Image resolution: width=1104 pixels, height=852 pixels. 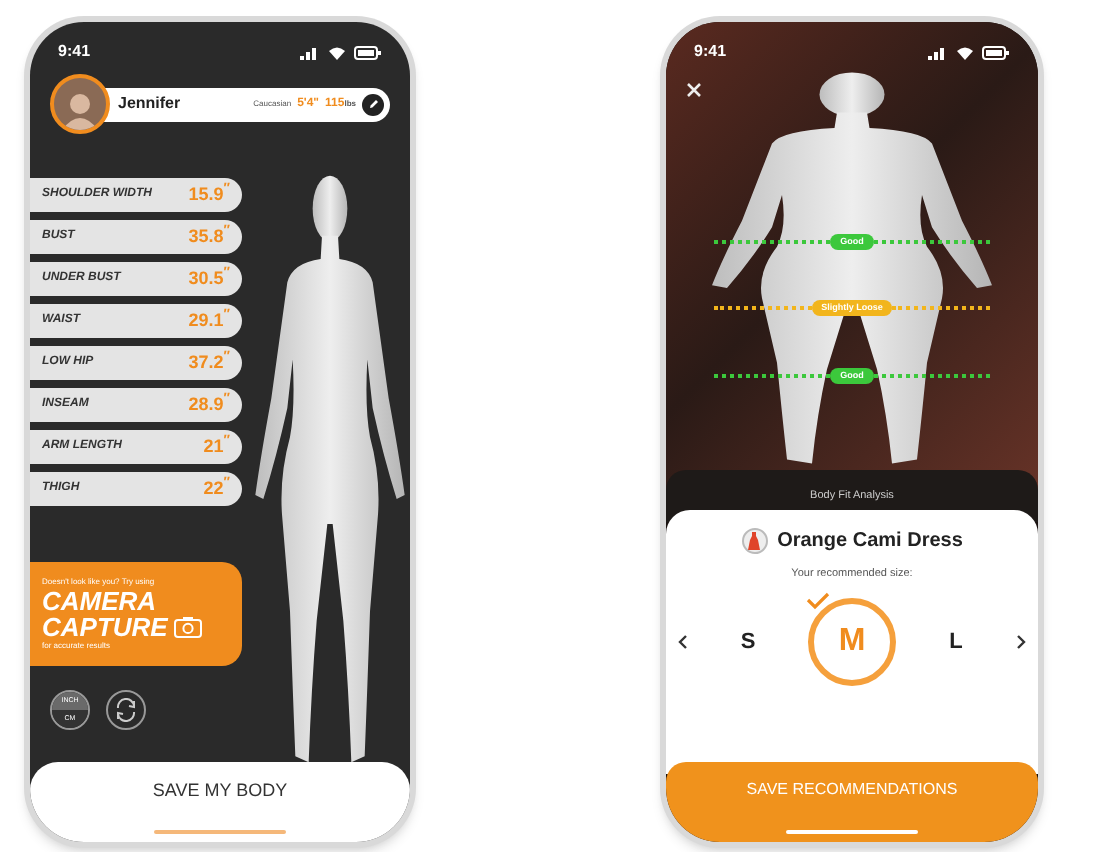 I want to click on rotate-button, so click(x=126, y=710).